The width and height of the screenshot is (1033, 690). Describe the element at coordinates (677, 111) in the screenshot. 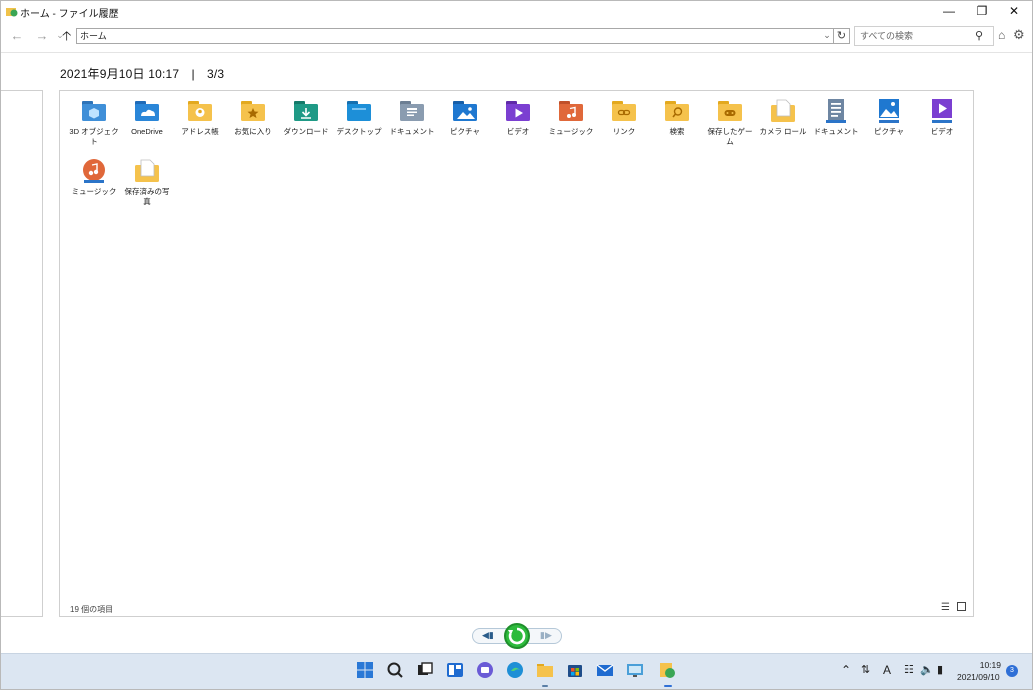

I see `searches-folder-icon` at that location.